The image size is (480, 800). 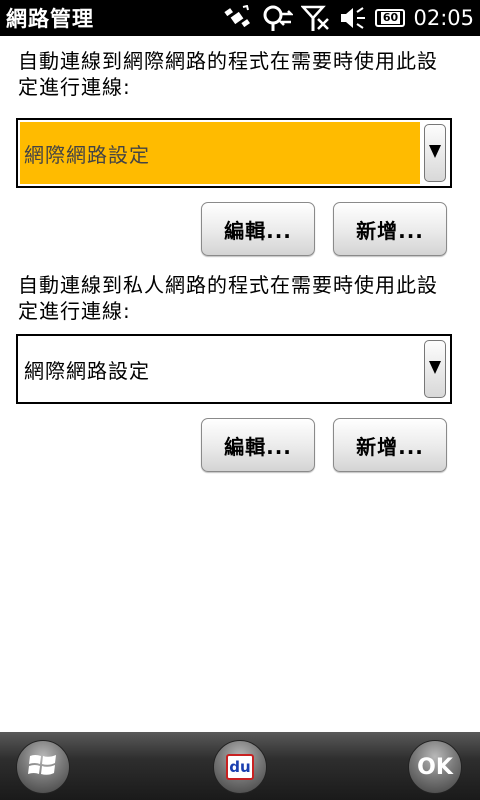 I want to click on gps-sync-icon, so click(x=277, y=18).